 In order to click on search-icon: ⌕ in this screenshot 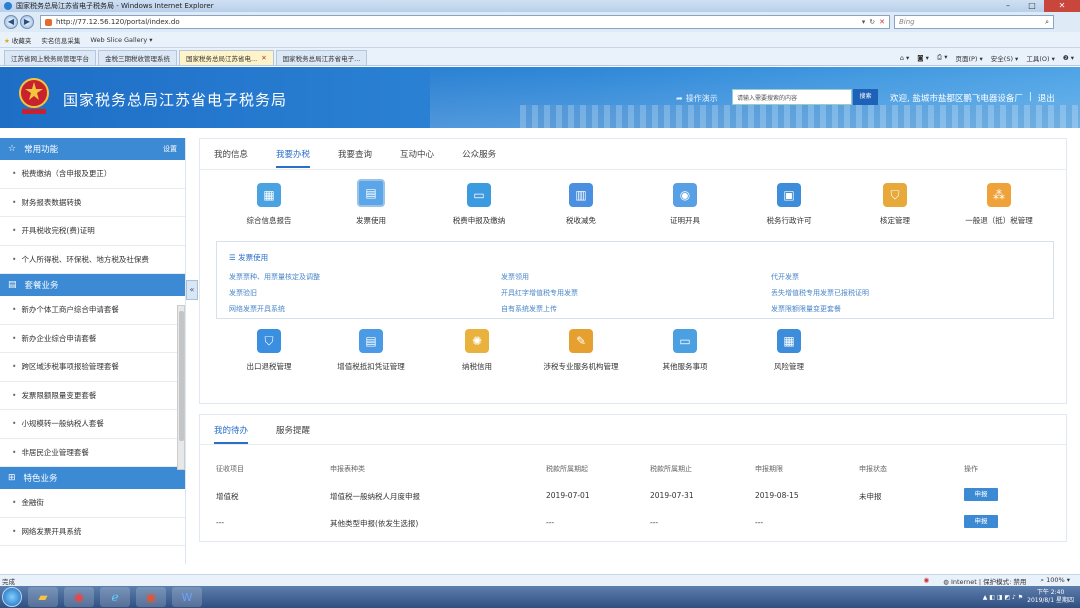, I will do `click(1047, 22)`.